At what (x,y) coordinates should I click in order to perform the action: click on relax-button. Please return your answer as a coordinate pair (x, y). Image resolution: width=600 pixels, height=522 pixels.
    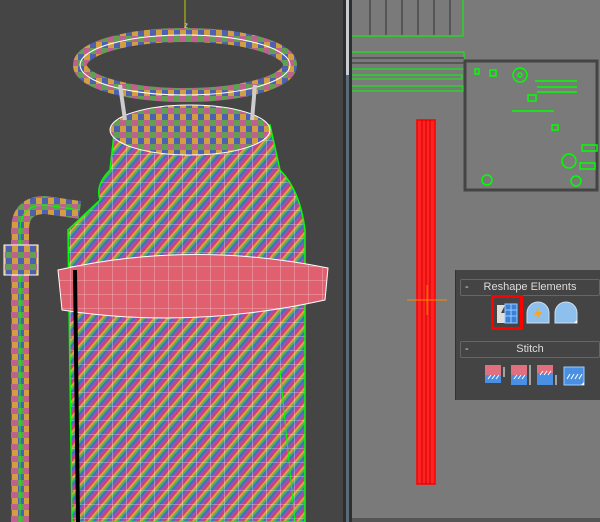
    Looking at the image, I should click on (538, 313).